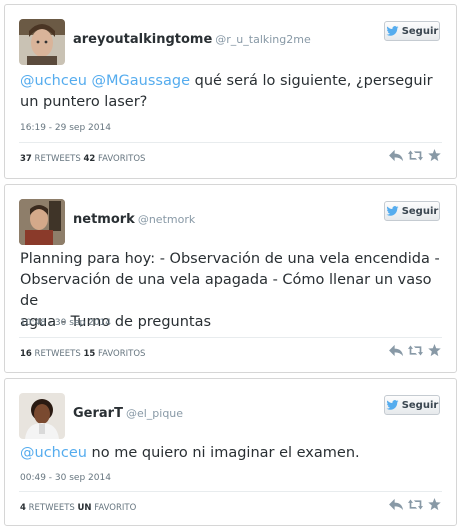 This screenshot has height=530, width=461. Describe the element at coordinates (311, 81) in the screenshot. I see `tweet-text-fragment: qué será lo siguiente, ¿perseguir` at that location.